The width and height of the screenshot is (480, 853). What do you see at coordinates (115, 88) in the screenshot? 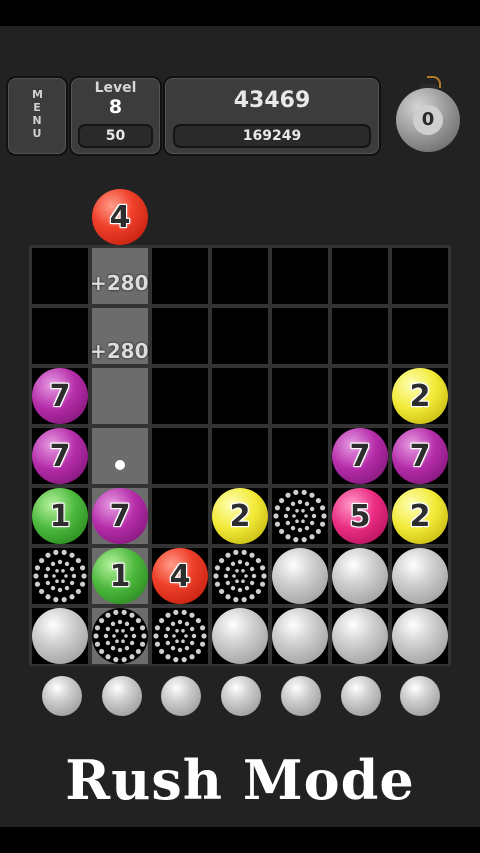
I see `level-label: Level` at bounding box center [115, 88].